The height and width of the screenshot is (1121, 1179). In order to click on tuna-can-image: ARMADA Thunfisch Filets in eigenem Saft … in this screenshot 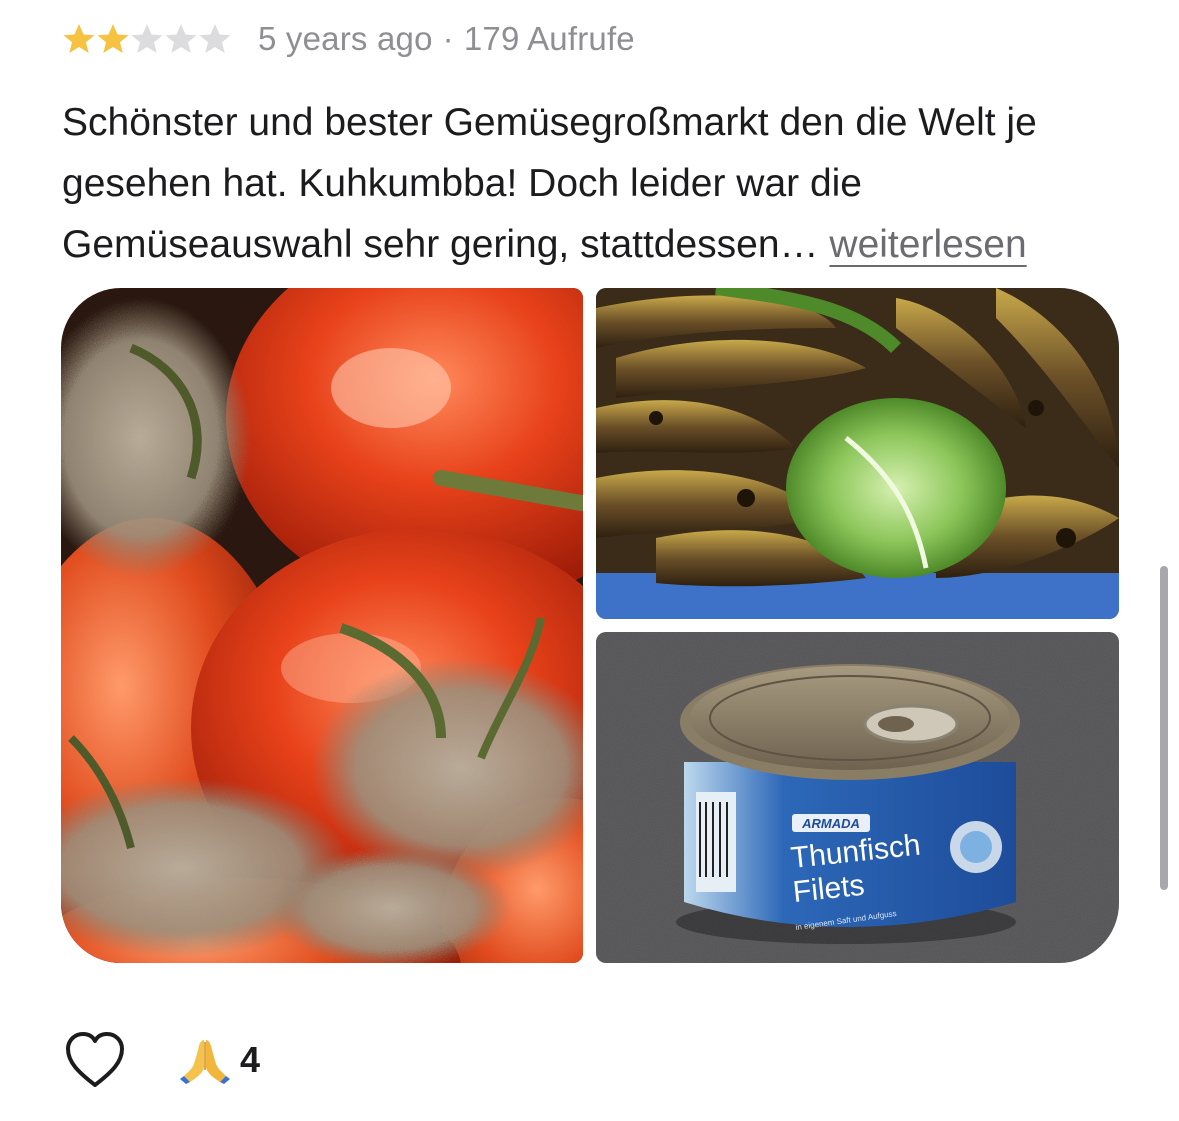, I will do `click(857, 797)`.